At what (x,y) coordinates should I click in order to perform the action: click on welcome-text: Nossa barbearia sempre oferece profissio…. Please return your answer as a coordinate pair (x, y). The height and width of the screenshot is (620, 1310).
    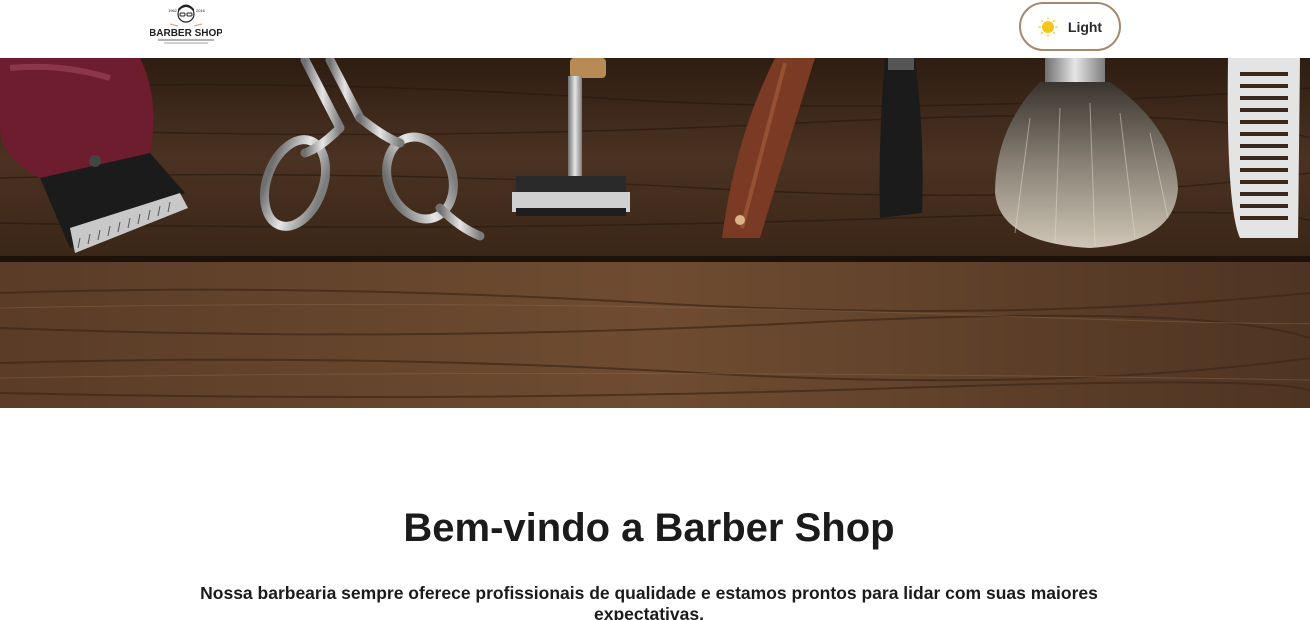
    Looking at the image, I should click on (649, 601).